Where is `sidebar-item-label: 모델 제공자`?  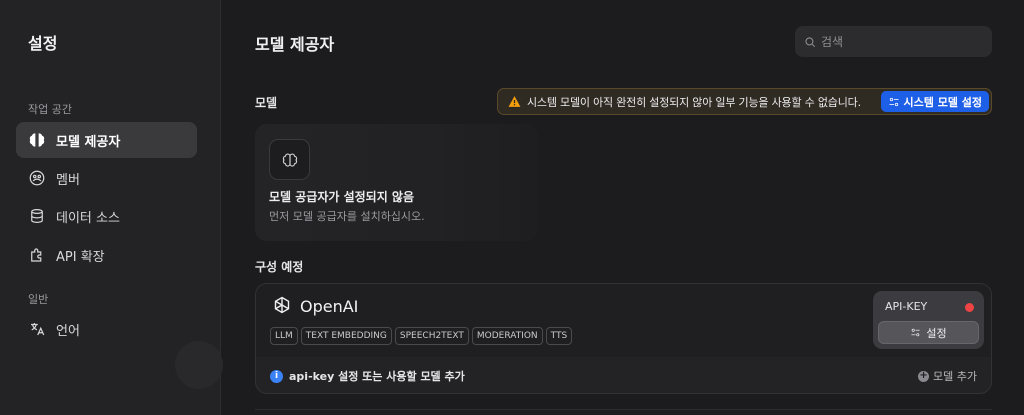
sidebar-item-label: 모델 제공자 is located at coordinates (88, 142).